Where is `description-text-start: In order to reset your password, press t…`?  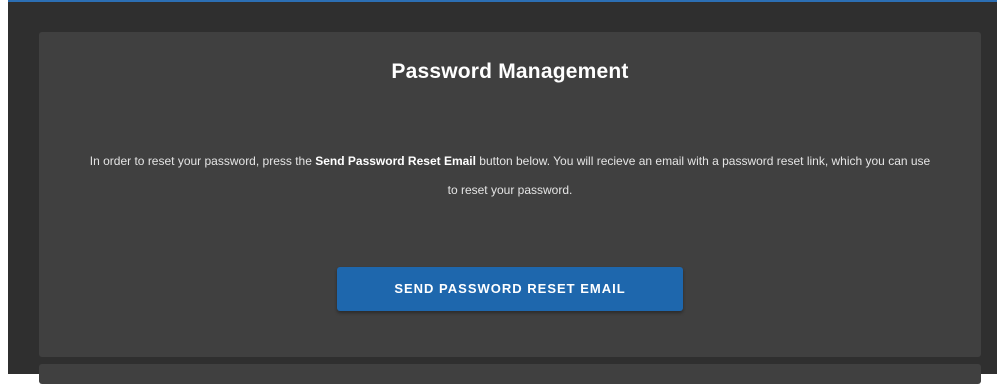
description-text-start: In order to reset your password, press t… is located at coordinates (202, 161).